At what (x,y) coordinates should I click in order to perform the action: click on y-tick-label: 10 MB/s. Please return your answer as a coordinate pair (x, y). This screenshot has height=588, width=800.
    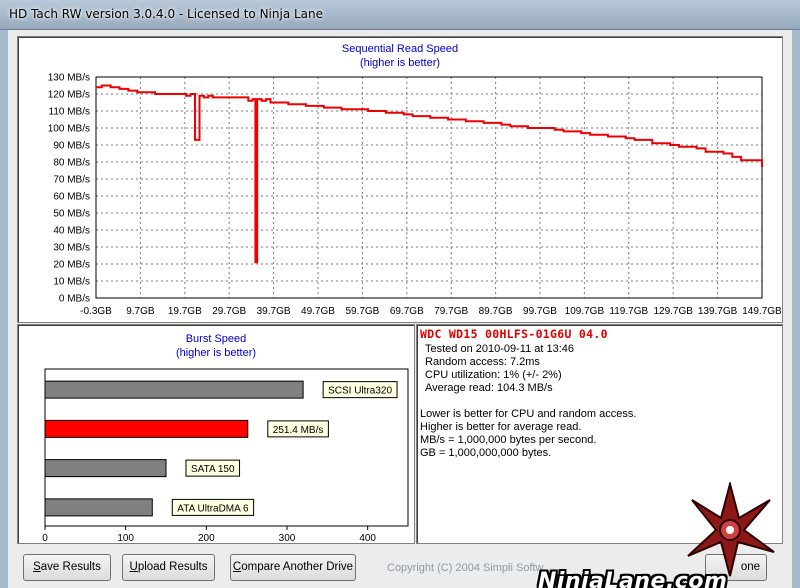
    Looking at the image, I should click on (71, 282).